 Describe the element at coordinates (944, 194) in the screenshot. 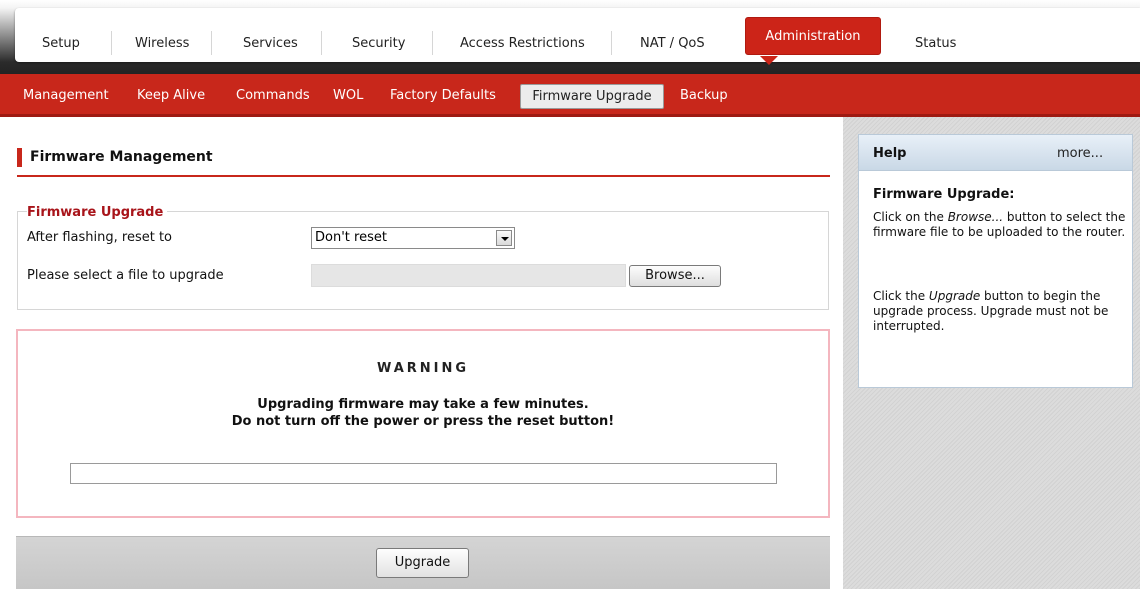

I see `help-subtitle: Firmware Upgrade:` at that location.